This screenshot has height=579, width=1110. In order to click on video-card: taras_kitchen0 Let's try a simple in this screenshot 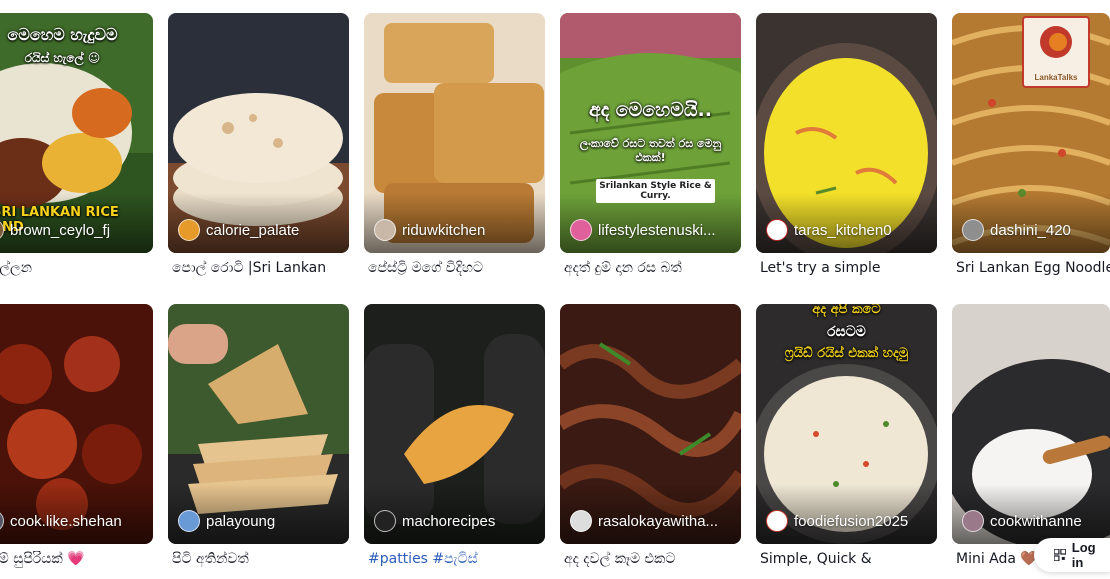, I will do `click(846, 150)`.